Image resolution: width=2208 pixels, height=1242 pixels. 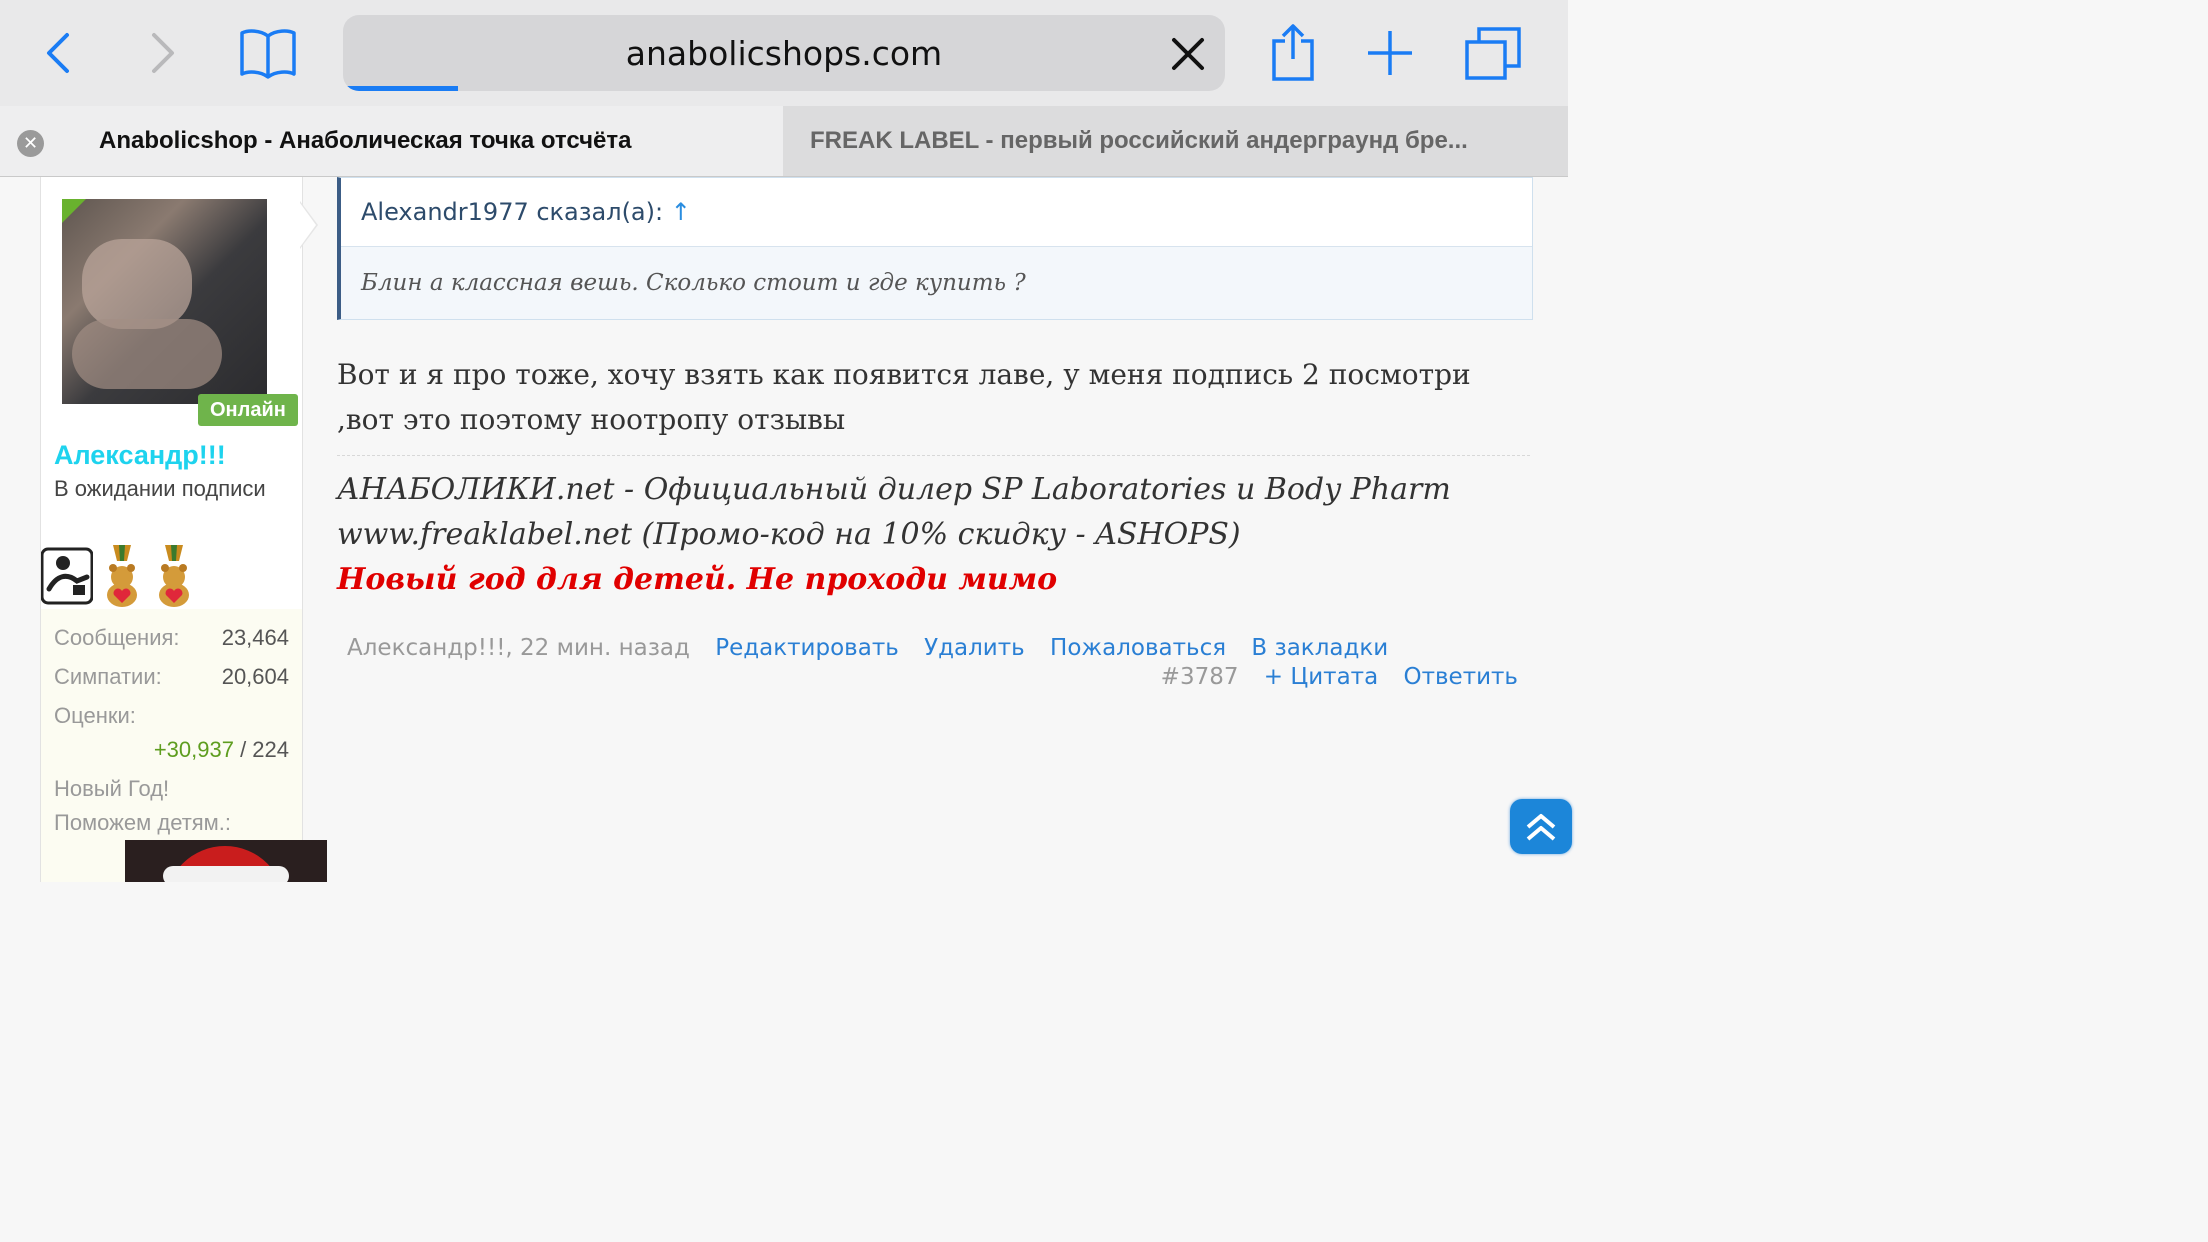 I want to click on back-icon, so click(x=58, y=53).